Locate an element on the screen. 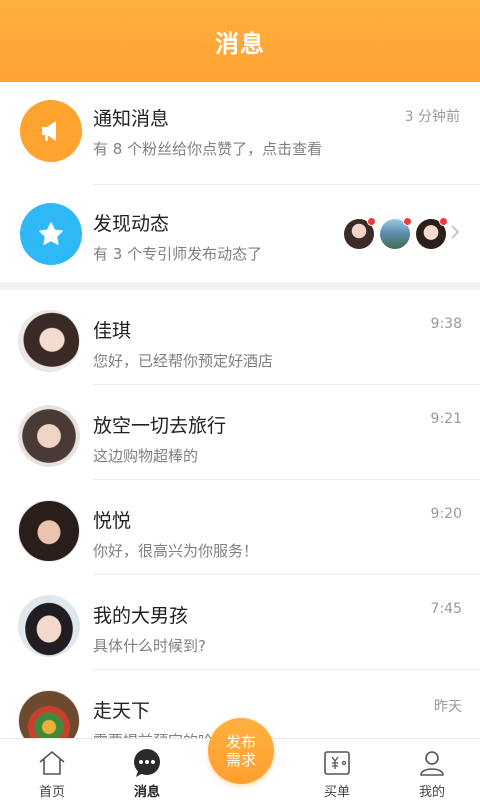 This screenshot has height=800, width=480. chat-name: 悦悦 is located at coordinates (112, 521).